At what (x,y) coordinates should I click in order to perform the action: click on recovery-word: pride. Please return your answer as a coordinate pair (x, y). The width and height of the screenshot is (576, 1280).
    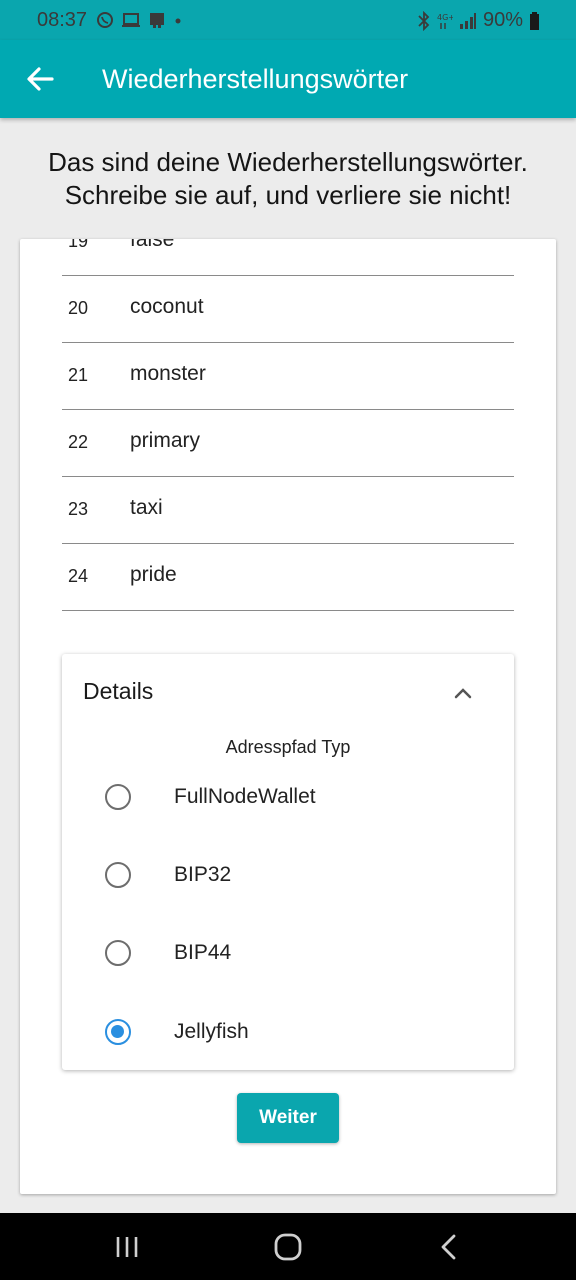
    Looking at the image, I should click on (153, 574).